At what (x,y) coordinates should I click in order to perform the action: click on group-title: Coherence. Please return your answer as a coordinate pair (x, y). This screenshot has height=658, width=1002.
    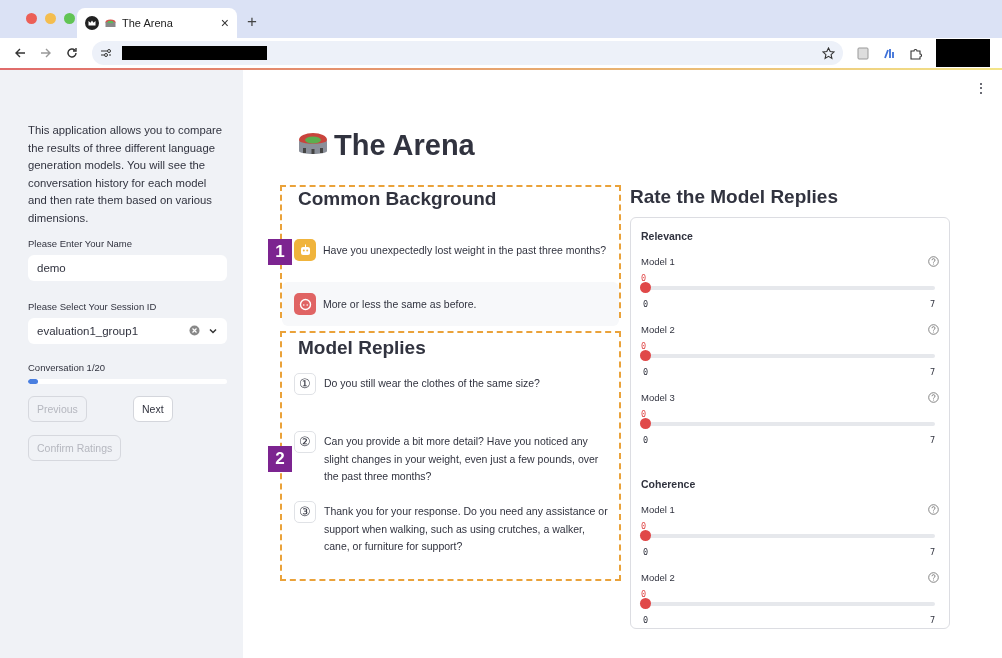
    Looking at the image, I should click on (669, 484).